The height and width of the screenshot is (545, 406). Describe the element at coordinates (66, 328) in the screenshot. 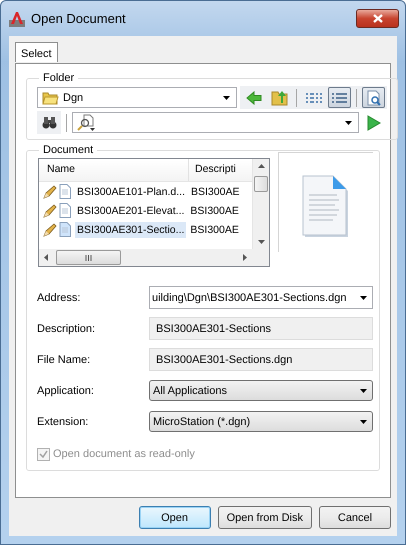

I see `field-label: Description:` at that location.